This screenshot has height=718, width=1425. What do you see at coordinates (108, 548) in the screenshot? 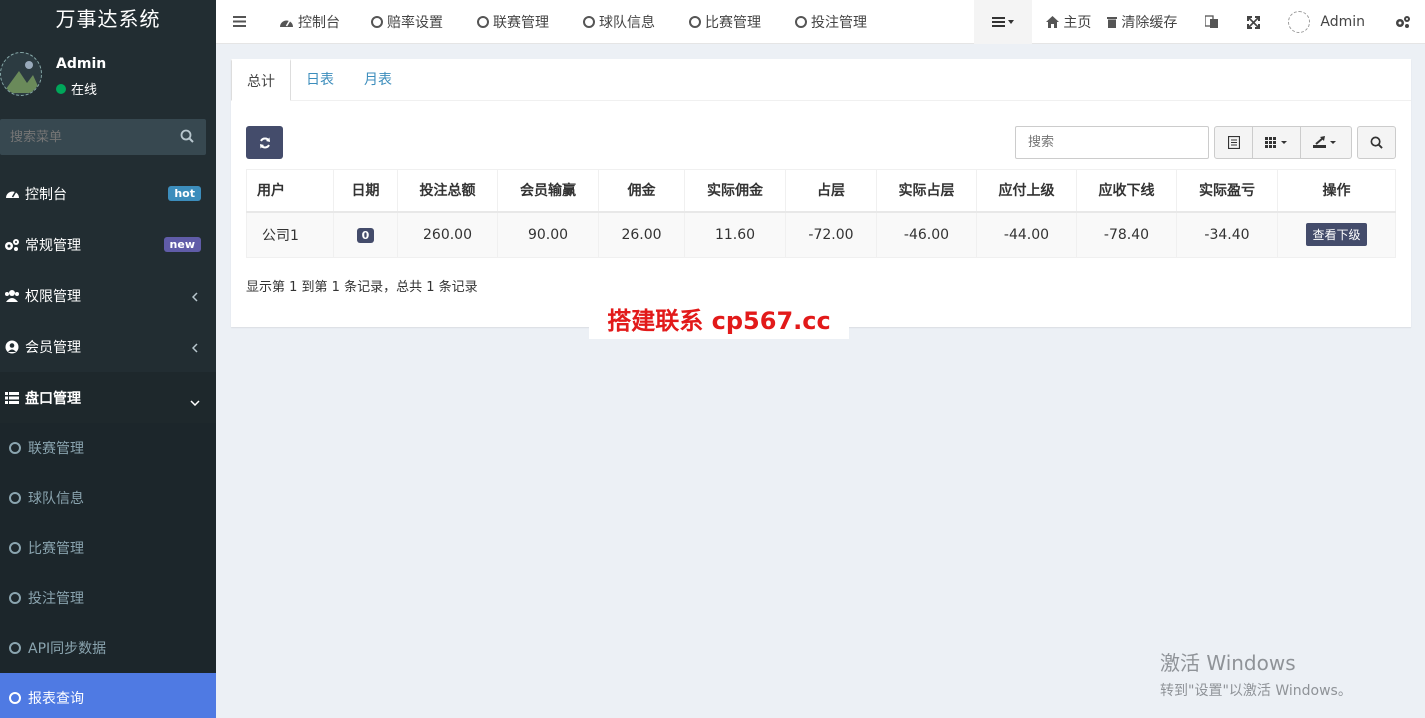
I see `sidebar-subitem-matches: 比赛管理` at bounding box center [108, 548].